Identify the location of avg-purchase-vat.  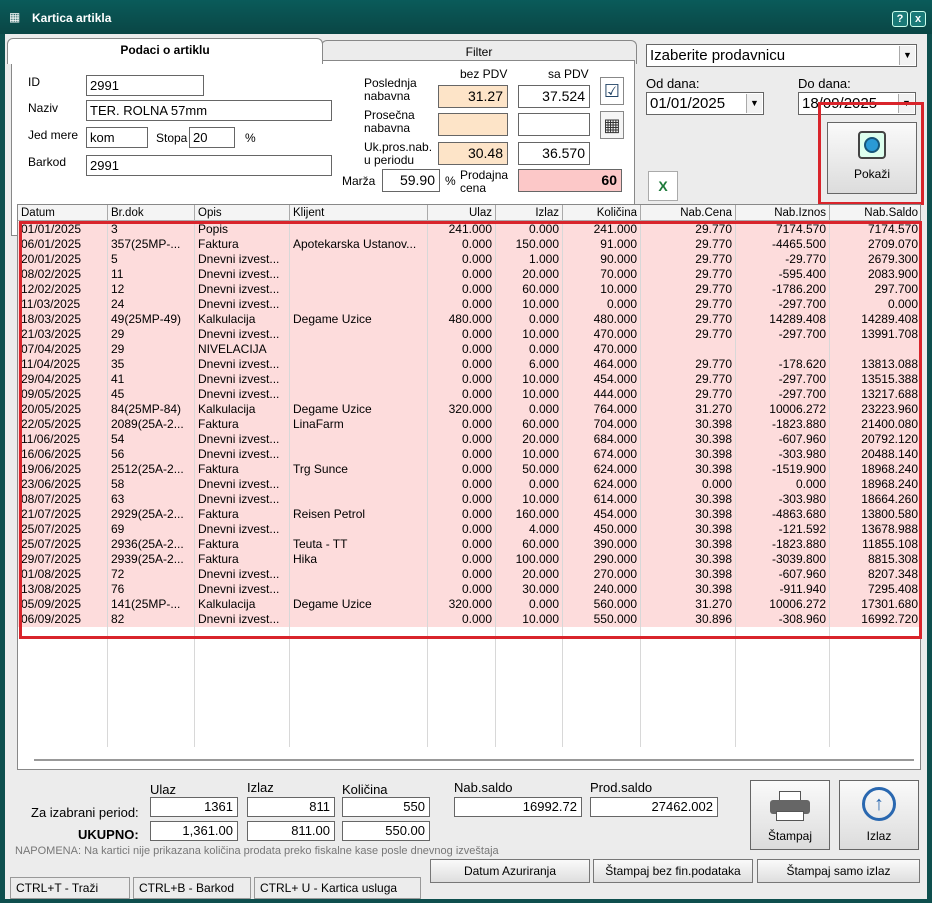
(554, 124).